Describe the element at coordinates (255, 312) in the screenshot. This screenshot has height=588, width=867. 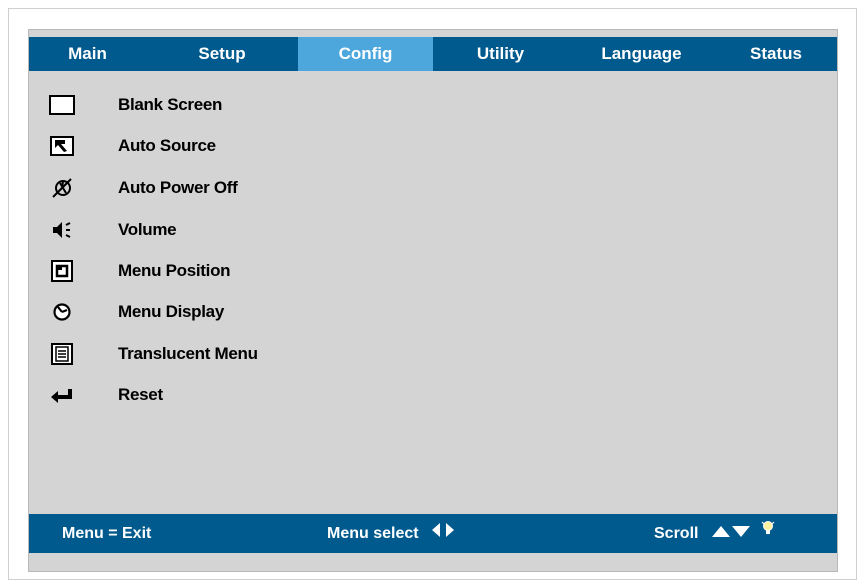
I see `menu-item-menu-display: Menu Display` at that location.